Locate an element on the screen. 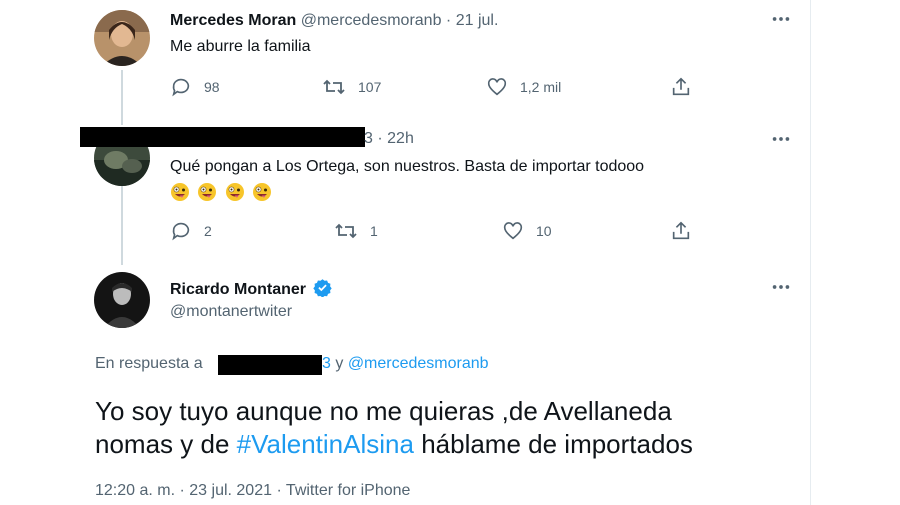  author-handle: @mercedesmoranb is located at coordinates (371, 20).